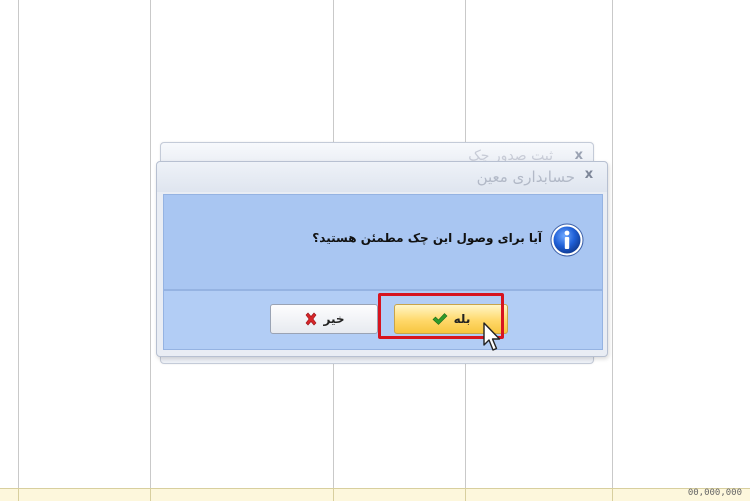  I want to click on dialog-message: آیا برای وصول این چک مطمئن هستید؟, so click(427, 238).